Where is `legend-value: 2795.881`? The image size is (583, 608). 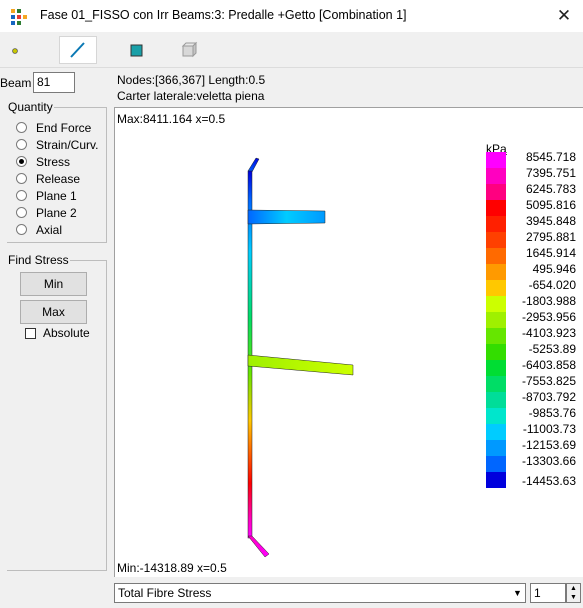 legend-value: 2795.881 is located at coordinates (550, 237).